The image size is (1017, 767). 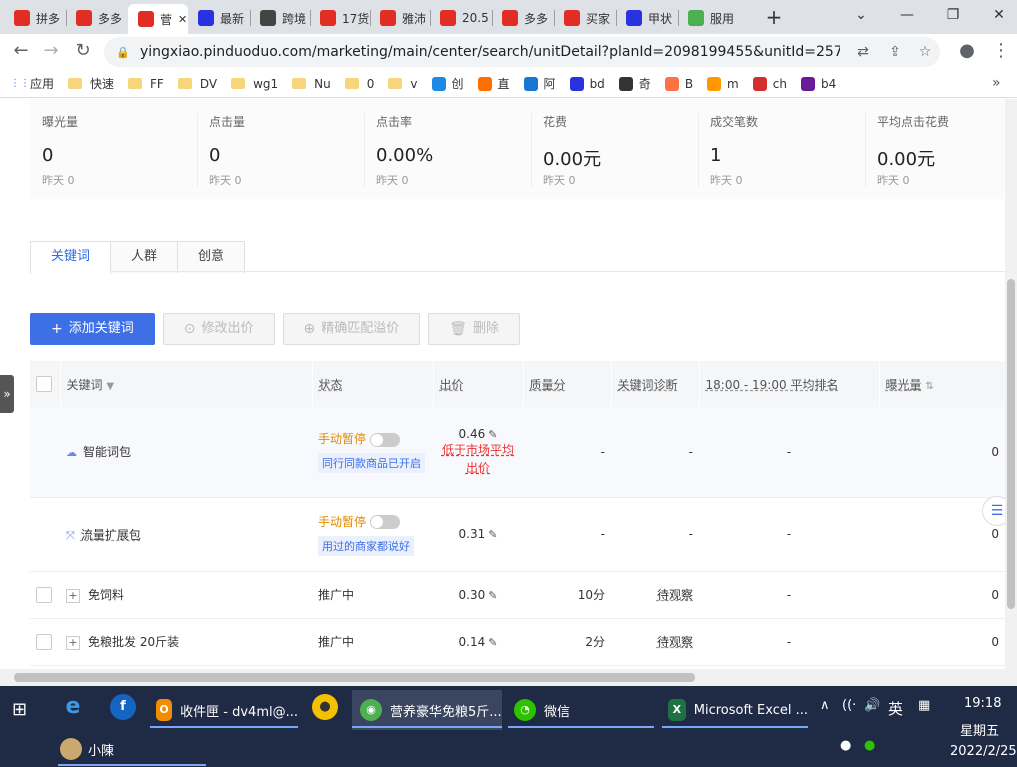 I want to click on bookmark-item: 快速, so click(x=91, y=83).